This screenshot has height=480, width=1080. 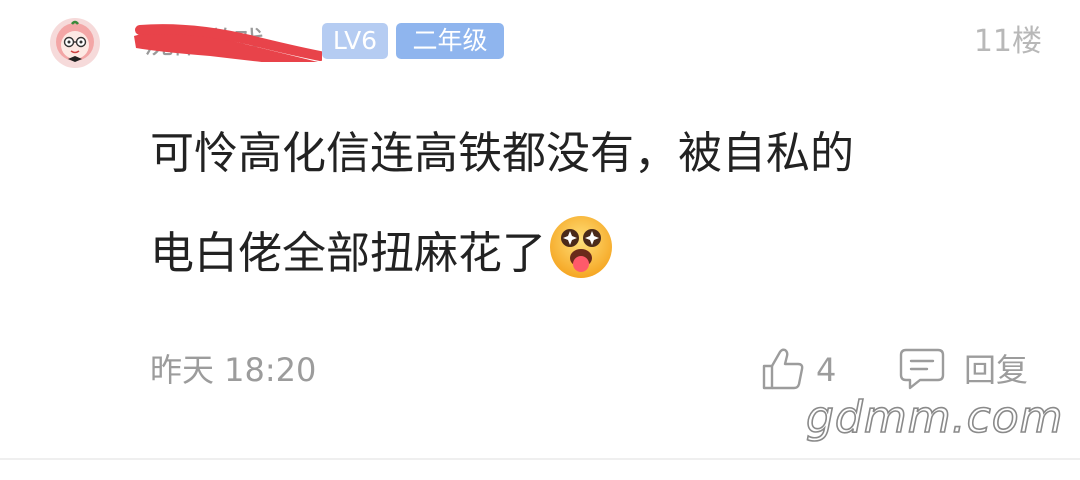 What do you see at coordinates (934, 417) in the screenshot?
I see `site-watermark: gdmm.com` at bounding box center [934, 417].